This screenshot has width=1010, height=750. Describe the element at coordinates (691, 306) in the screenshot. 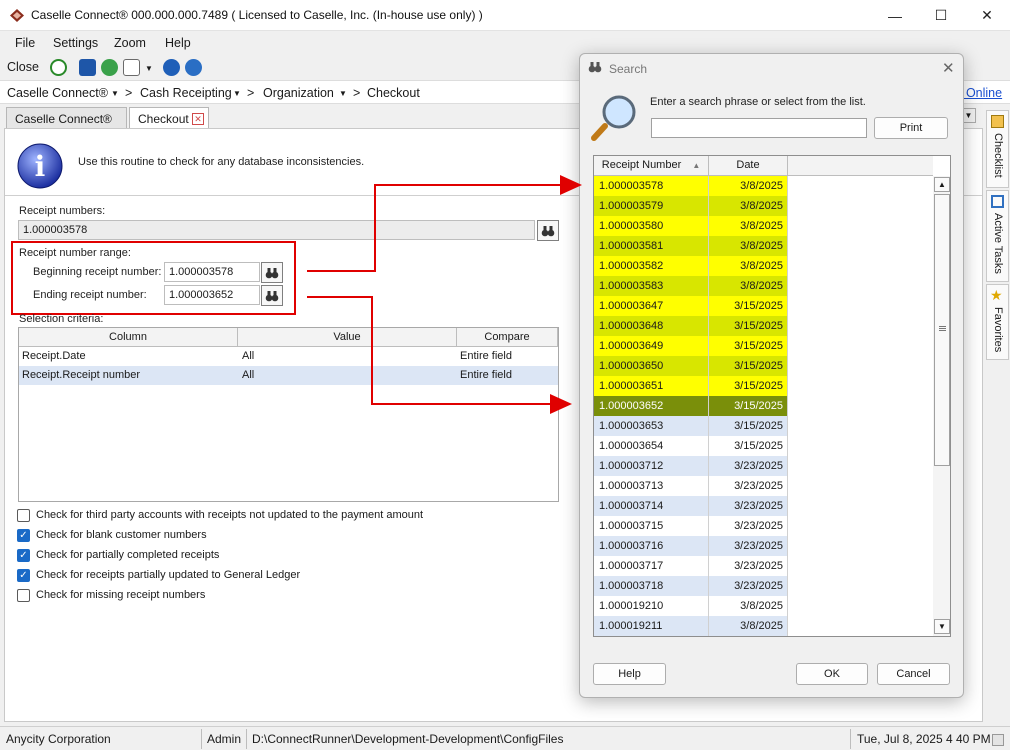

I see `list-item: 1.000003647 3/15/2025` at that location.